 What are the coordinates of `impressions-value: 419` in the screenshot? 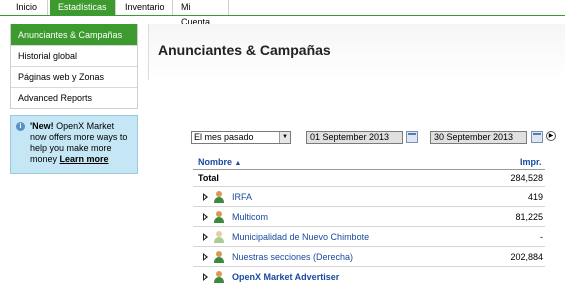 It's located at (535, 197).